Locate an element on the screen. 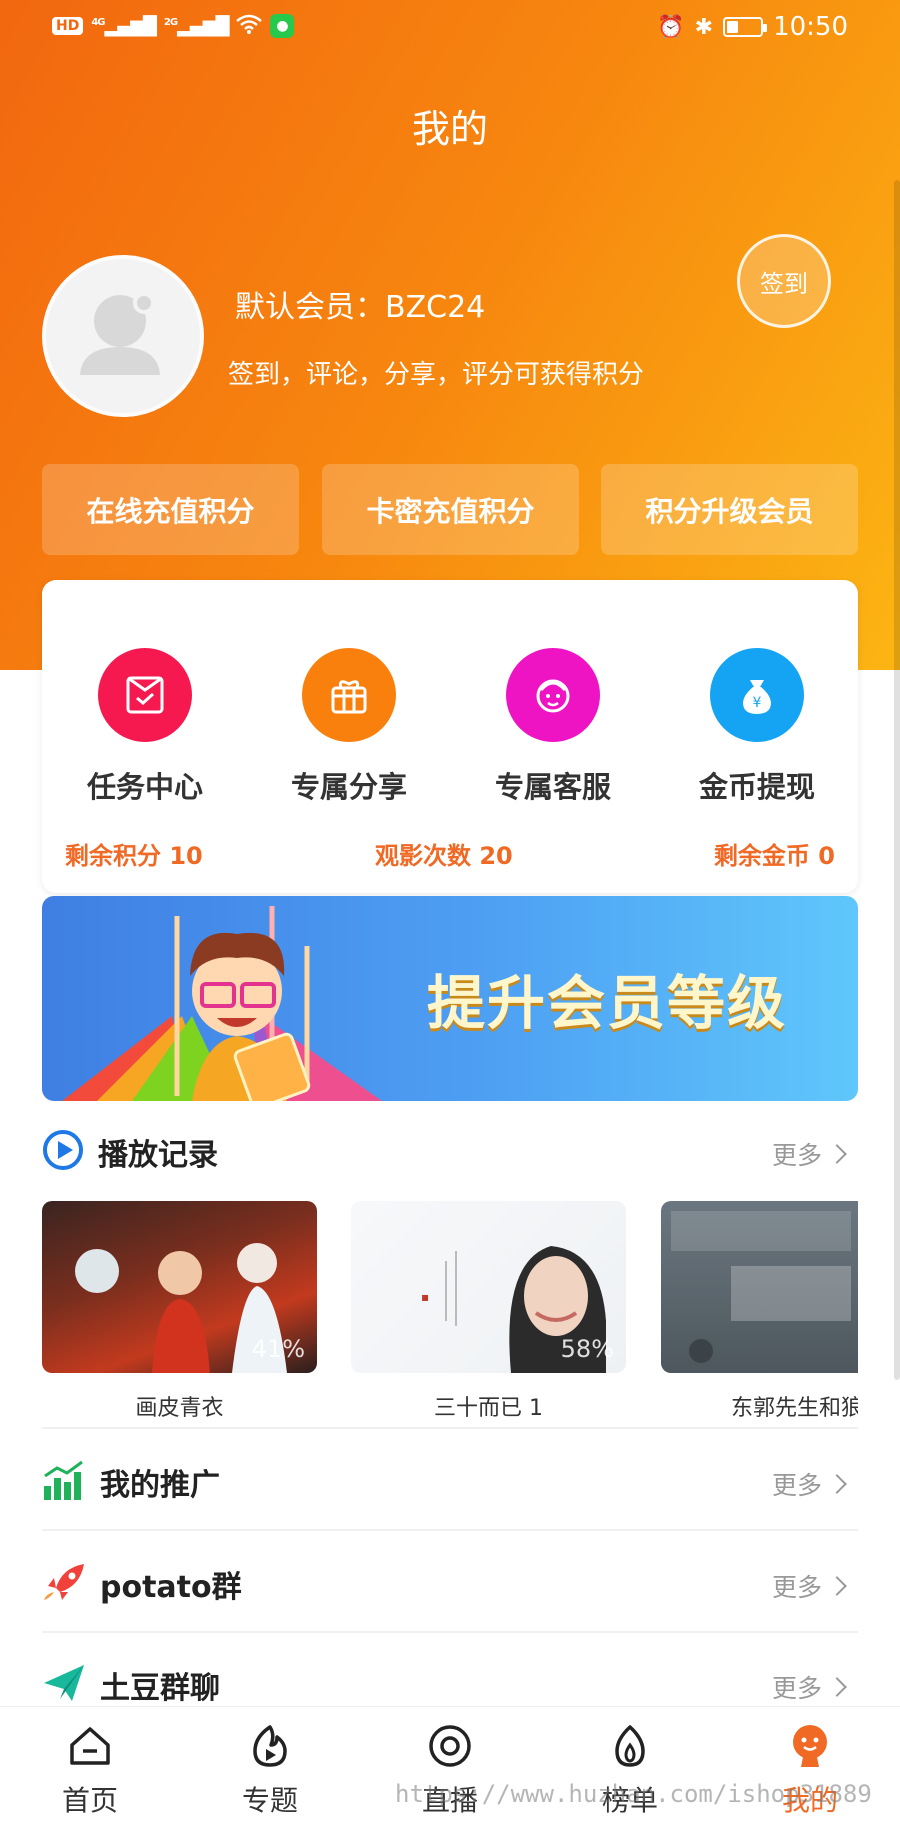 This screenshot has width=900, height=1837. avatar is located at coordinates (123, 336).